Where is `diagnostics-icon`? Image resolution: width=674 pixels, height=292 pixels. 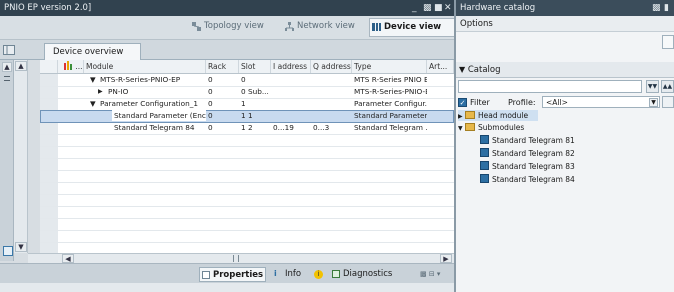
diagnostics-icon is located at coordinates (336, 274).